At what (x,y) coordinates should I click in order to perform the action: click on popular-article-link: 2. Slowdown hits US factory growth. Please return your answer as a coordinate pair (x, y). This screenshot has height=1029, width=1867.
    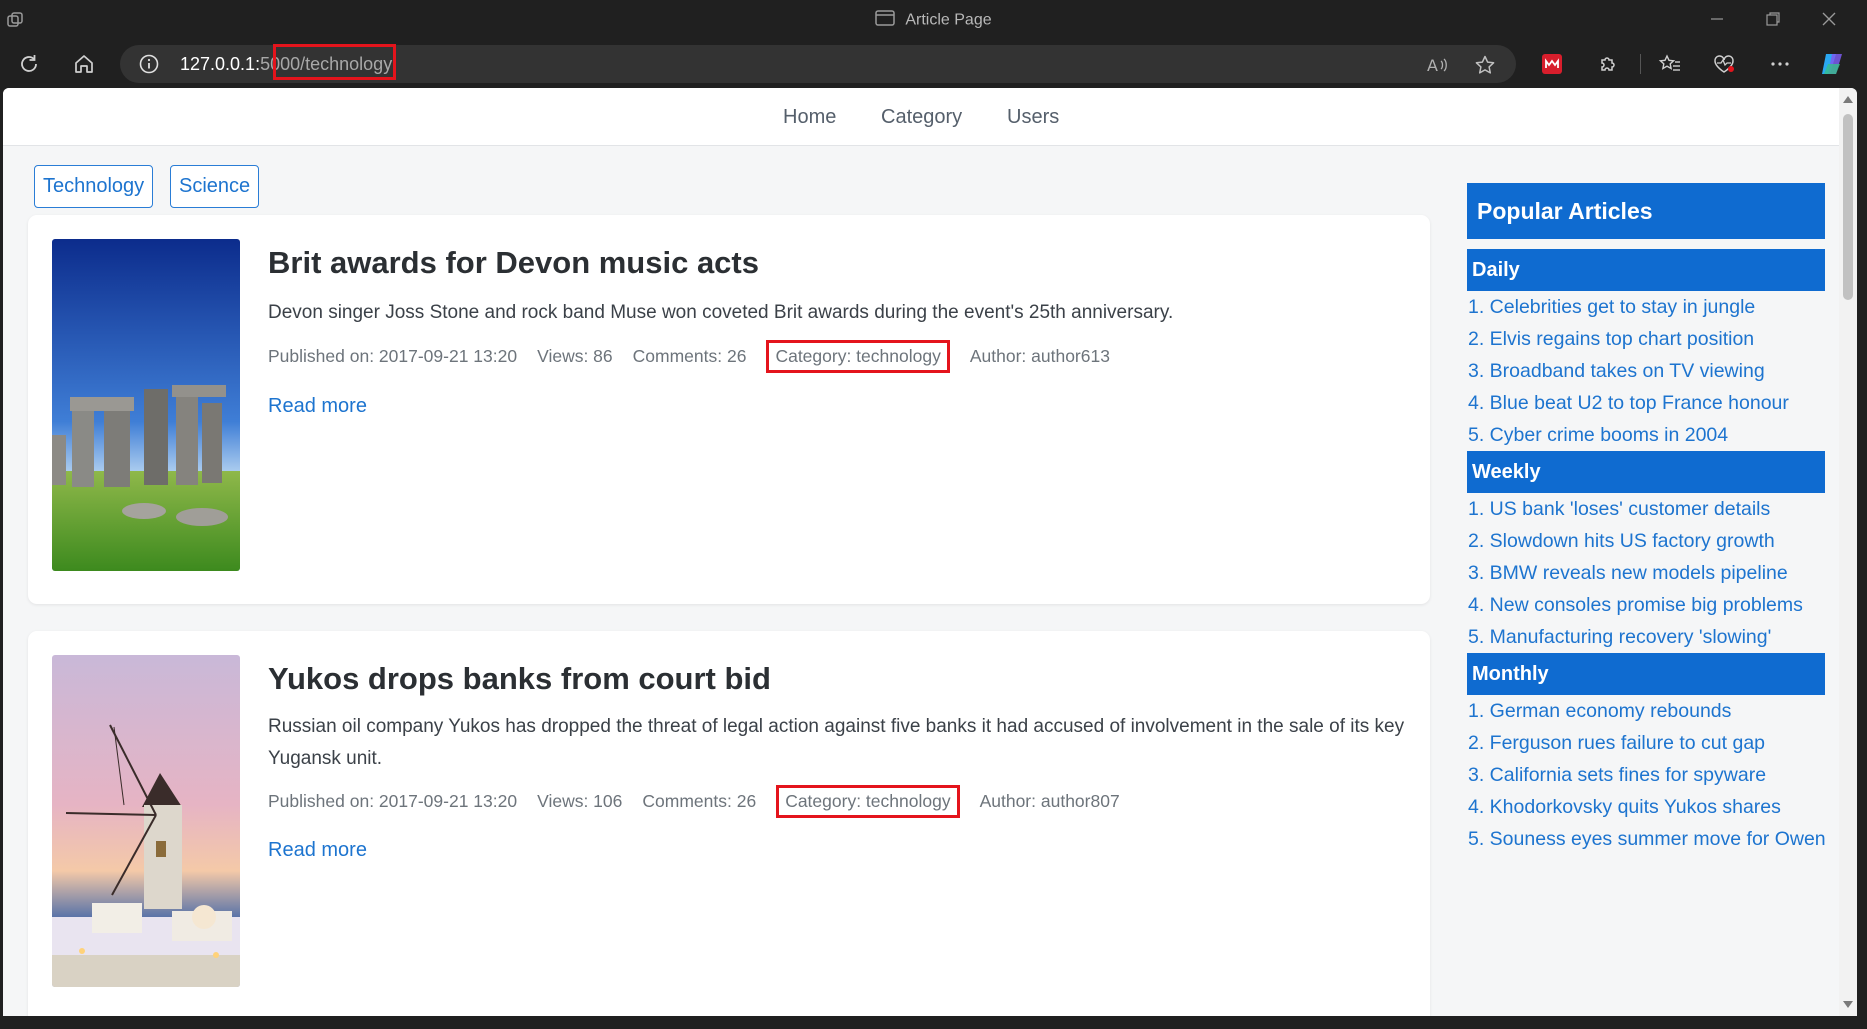
    Looking at the image, I should click on (1646, 541).